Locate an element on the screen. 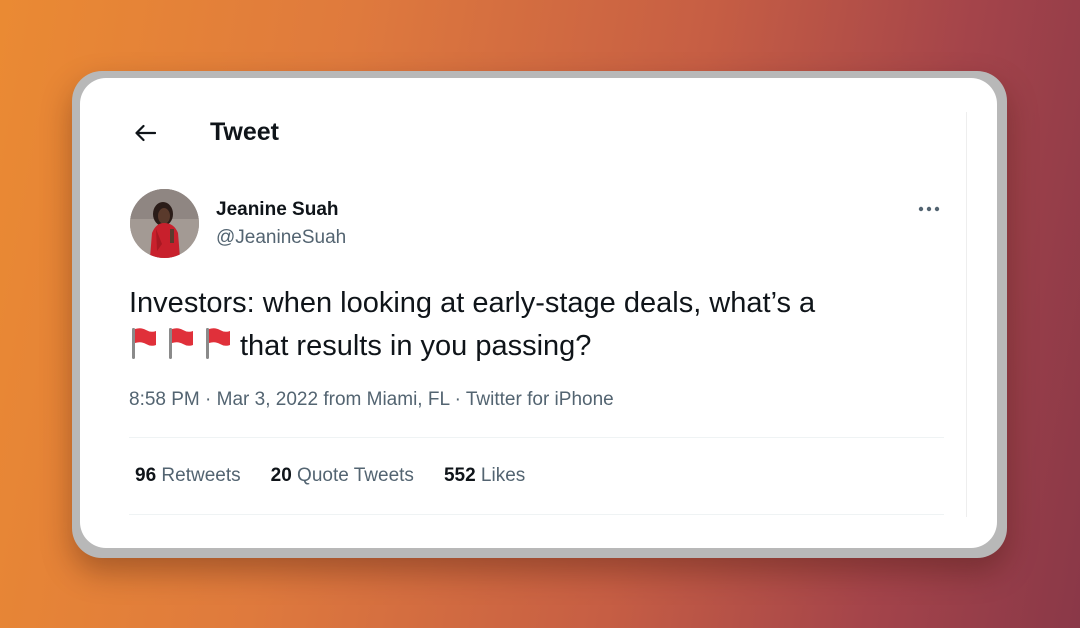 This screenshot has width=1080, height=628. quote-tweets-label: Quote Tweets is located at coordinates (355, 475).